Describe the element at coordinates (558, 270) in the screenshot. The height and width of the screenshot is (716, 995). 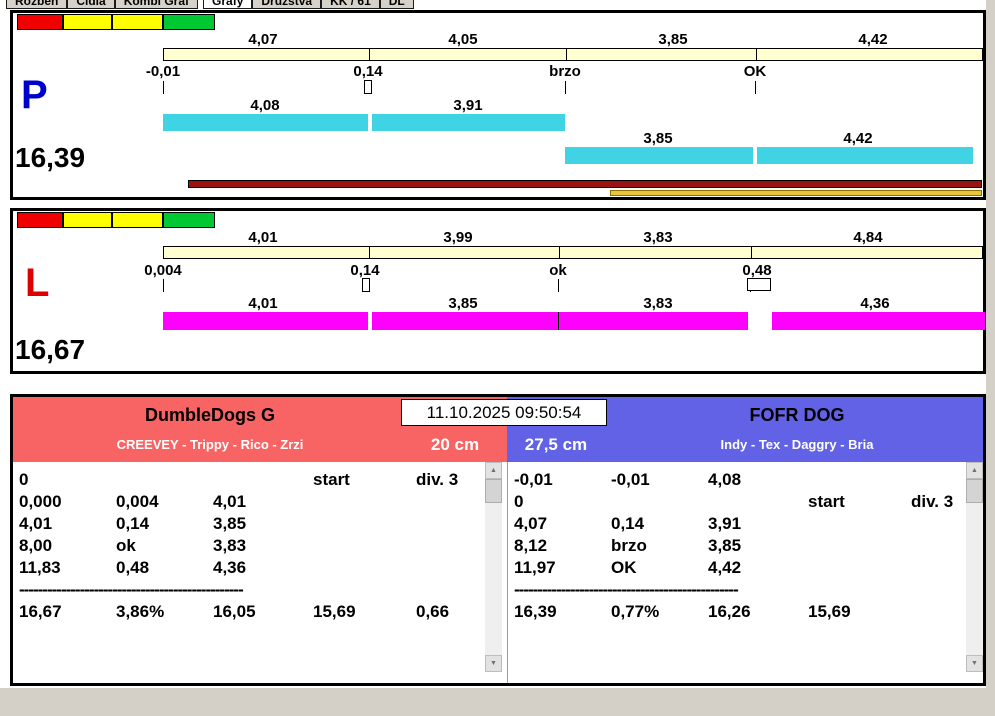
I see `tick-label: ok` at that location.